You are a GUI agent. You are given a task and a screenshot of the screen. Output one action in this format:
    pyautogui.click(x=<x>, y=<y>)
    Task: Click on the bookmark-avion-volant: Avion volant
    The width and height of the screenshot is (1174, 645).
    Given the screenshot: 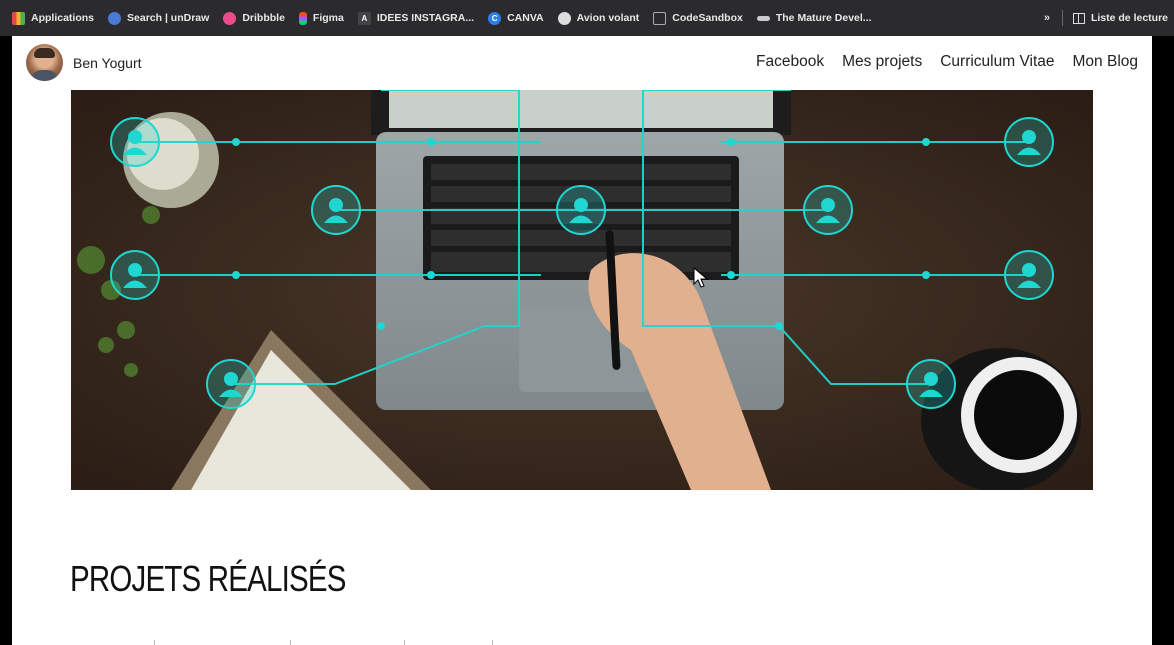 What is the action you would take?
    pyautogui.click(x=598, y=18)
    